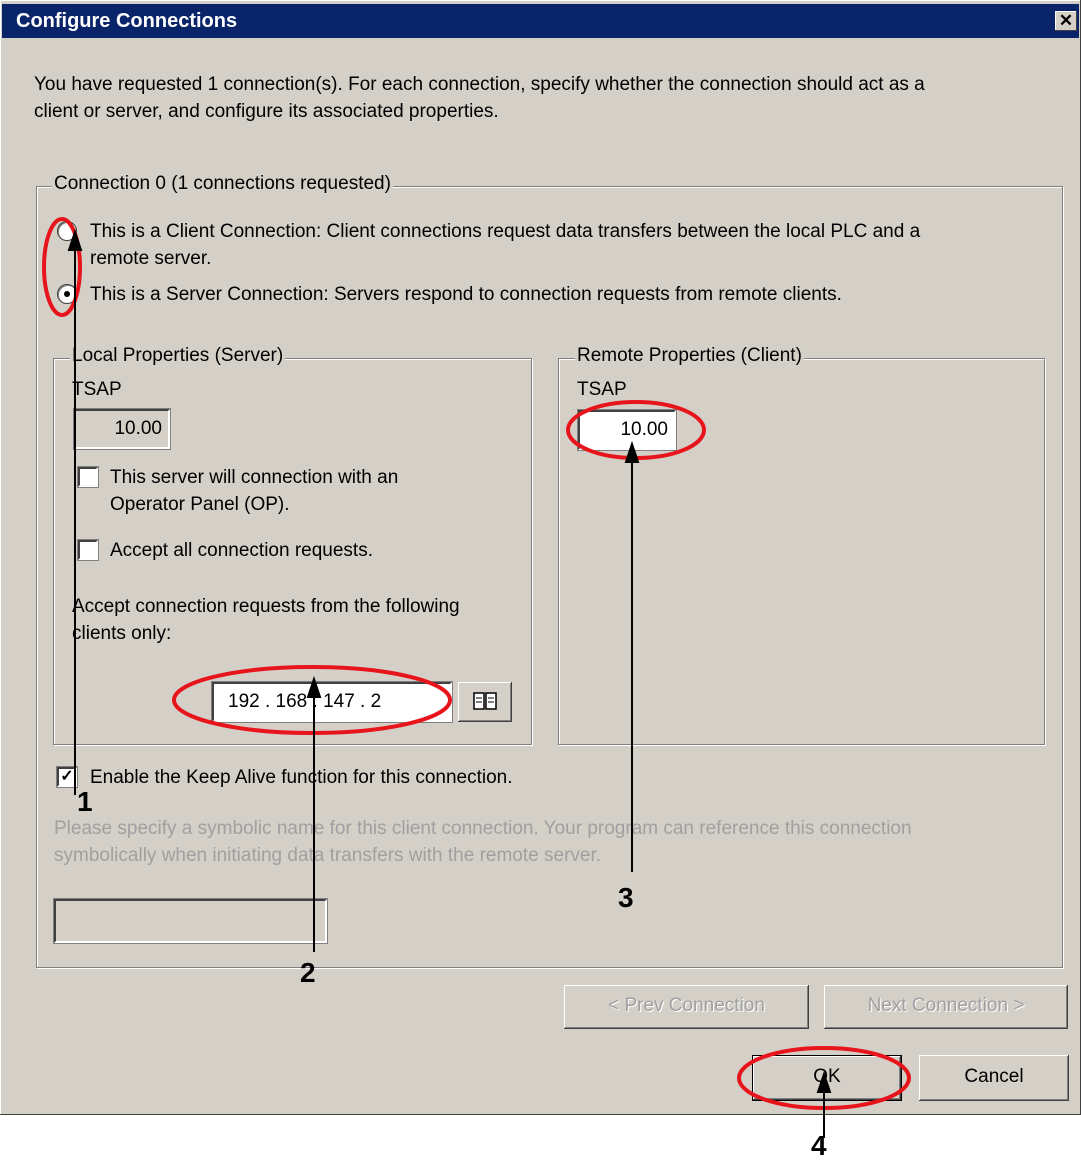 The image size is (1081, 1164). I want to click on annotation-number-3: 3, so click(626, 897).